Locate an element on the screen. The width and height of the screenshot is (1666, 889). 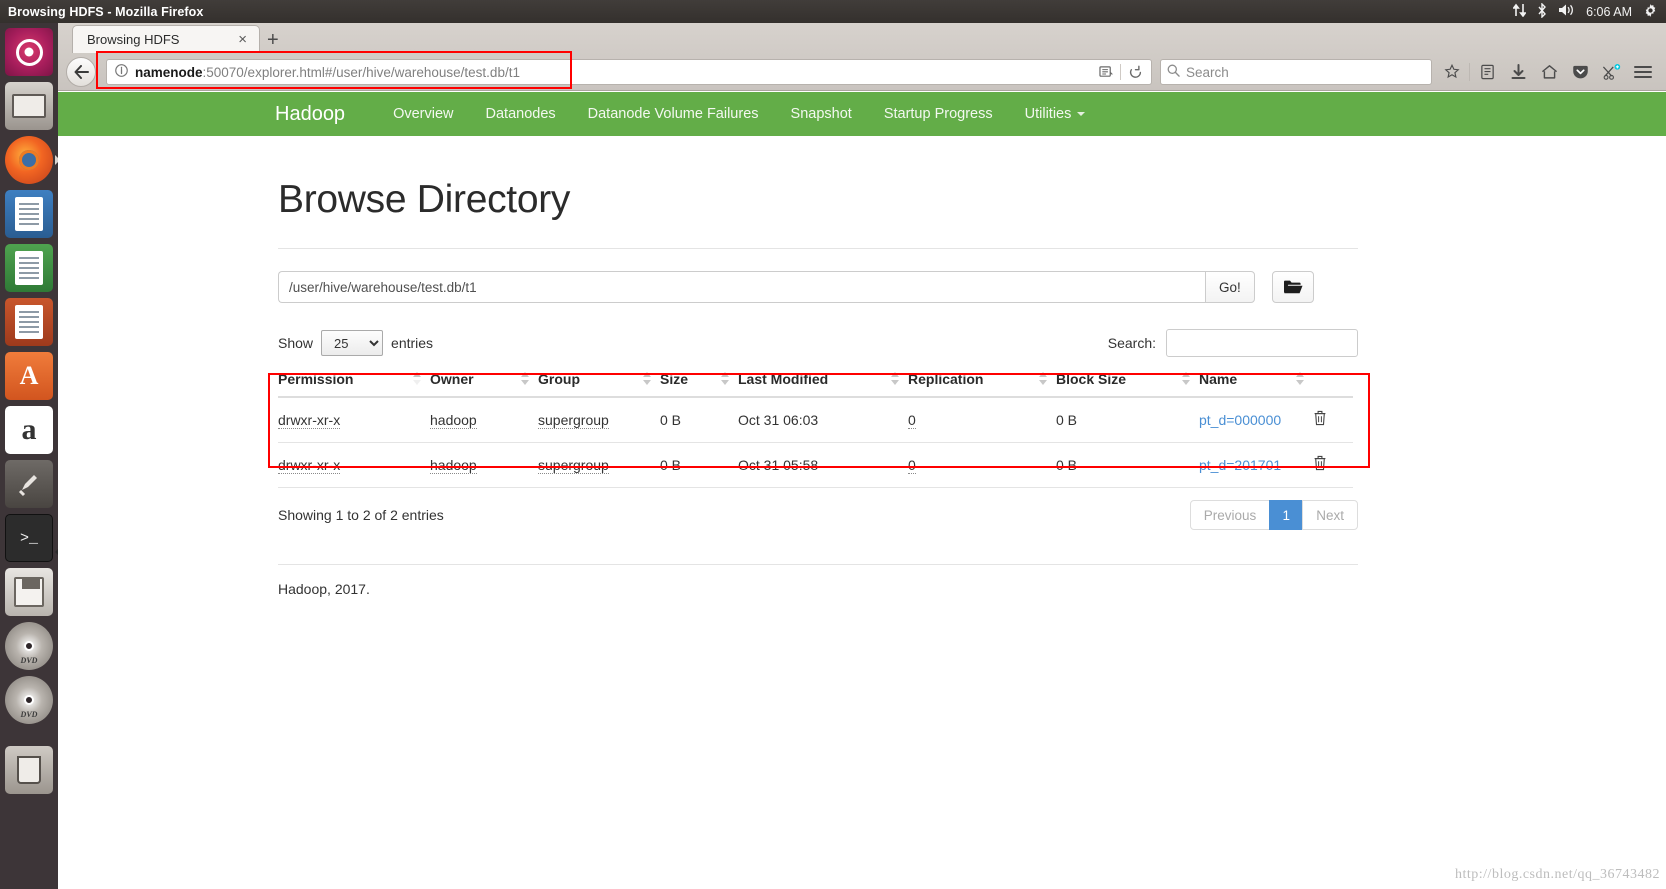
table-search-input is located at coordinates (1262, 343).